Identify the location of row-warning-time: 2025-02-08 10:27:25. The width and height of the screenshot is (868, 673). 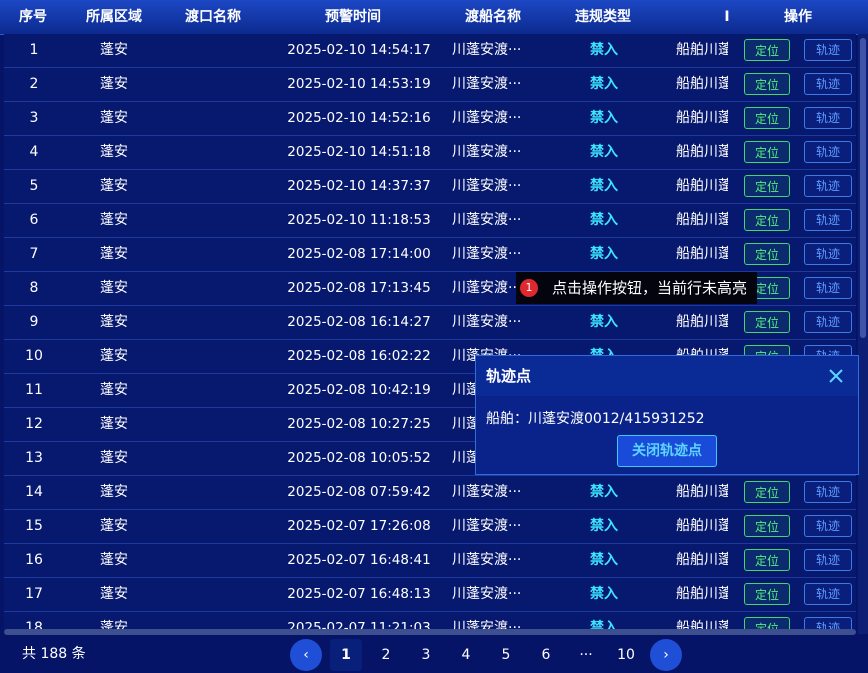
(359, 424).